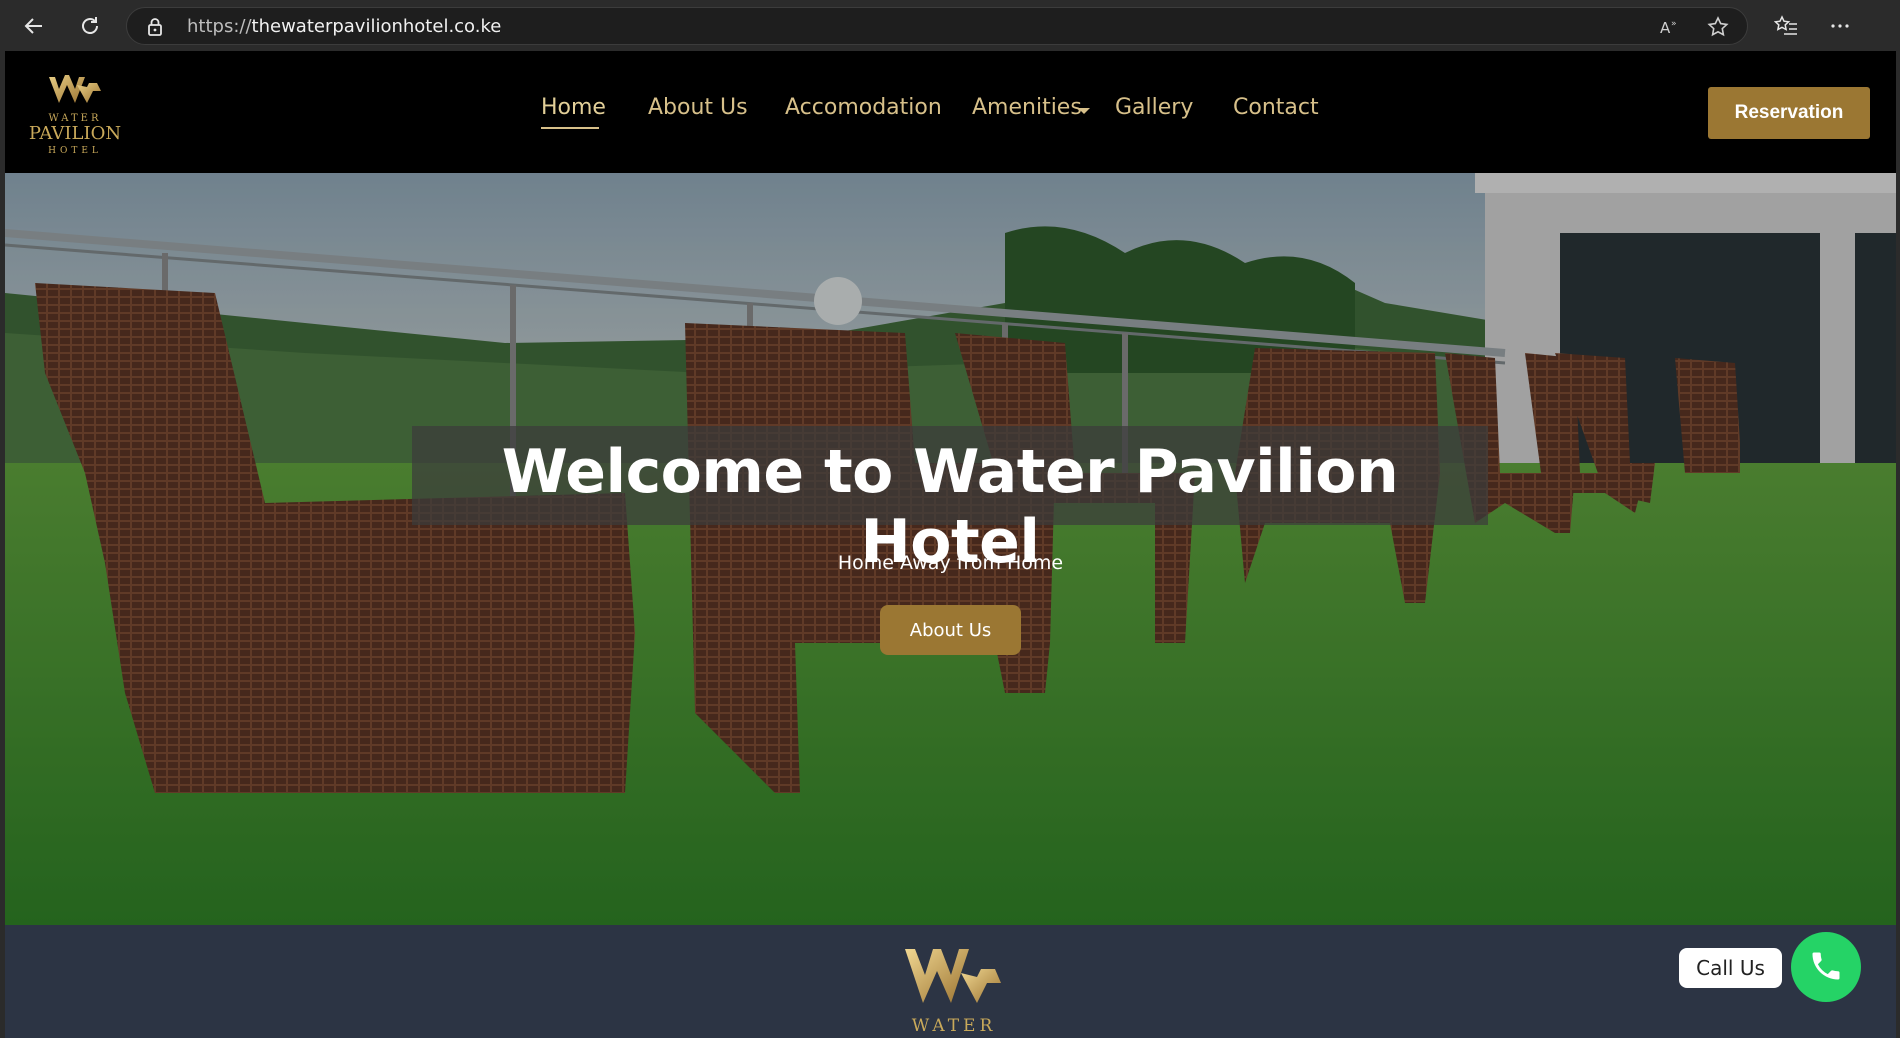  I want to click on read-aloud-icon: A», so click(1670, 27).